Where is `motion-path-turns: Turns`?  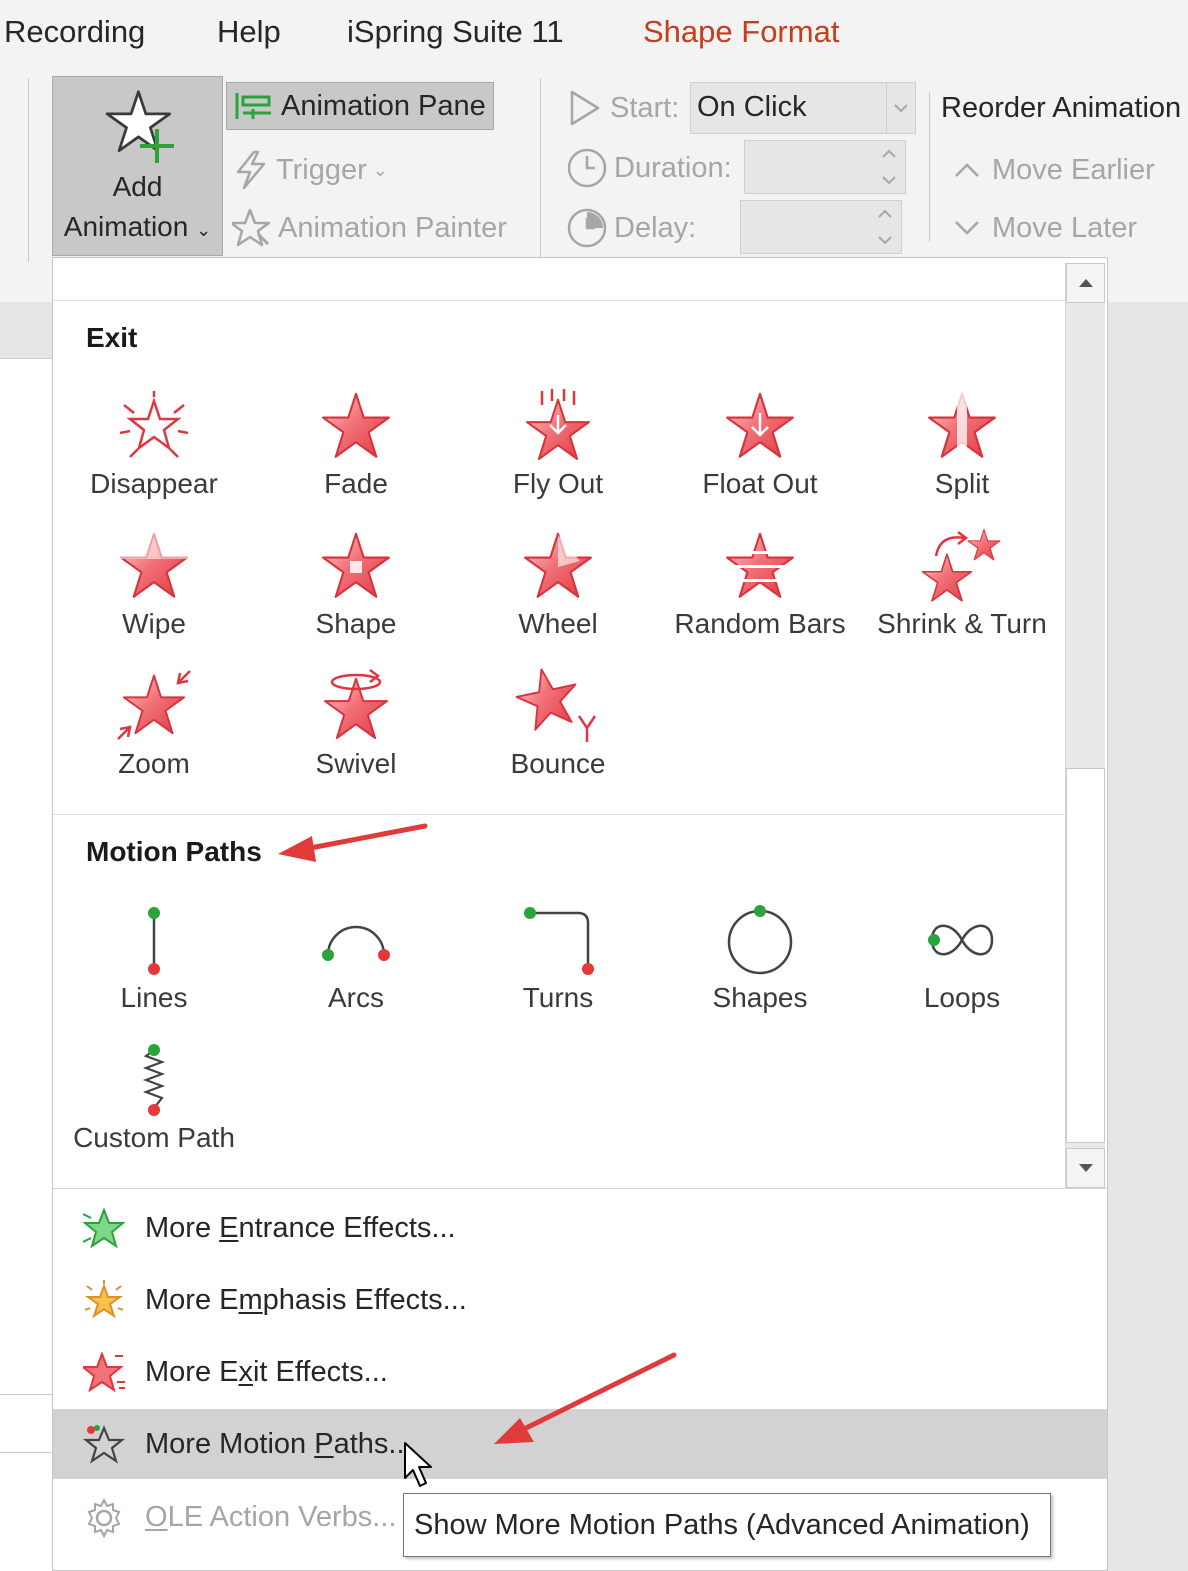 motion-path-turns: Turns is located at coordinates (558, 964).